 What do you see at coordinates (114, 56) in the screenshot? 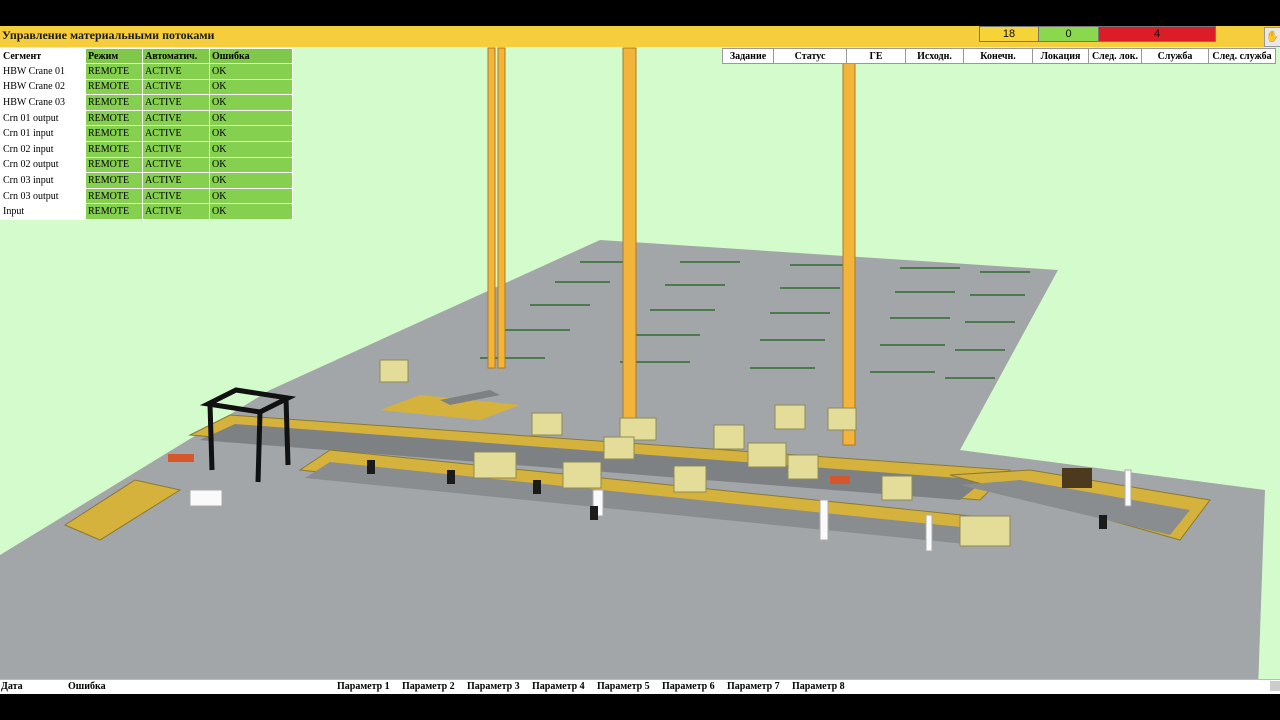
I see `col-mode: Режим` at bounding box center [114, 56].